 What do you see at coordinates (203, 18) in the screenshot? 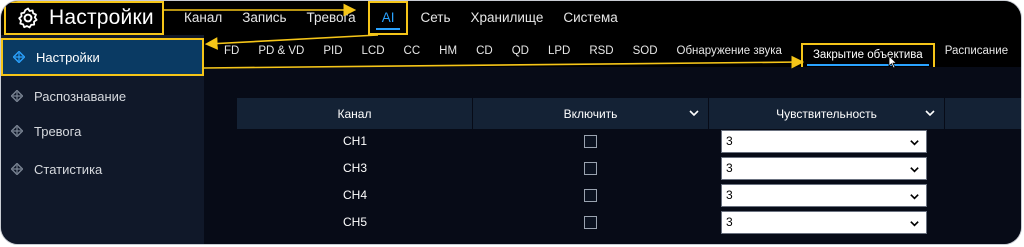
I see `topnav-item-channel: Канал` at bounding box center [203, 18].